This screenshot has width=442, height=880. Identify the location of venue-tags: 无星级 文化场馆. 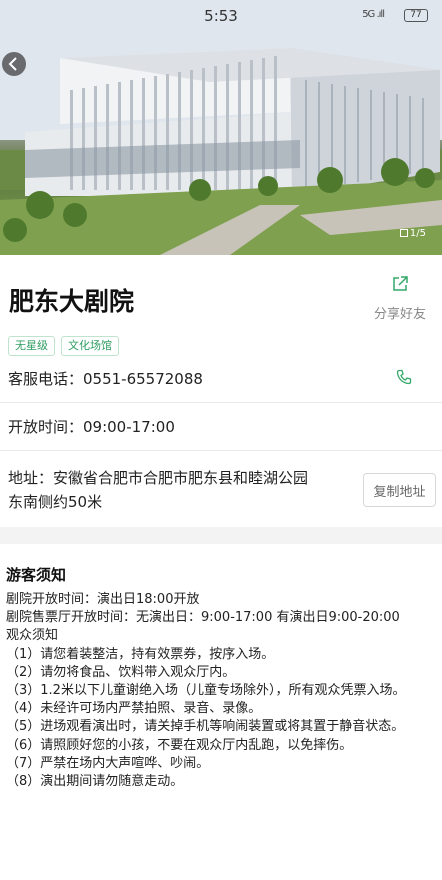
(66, 345).